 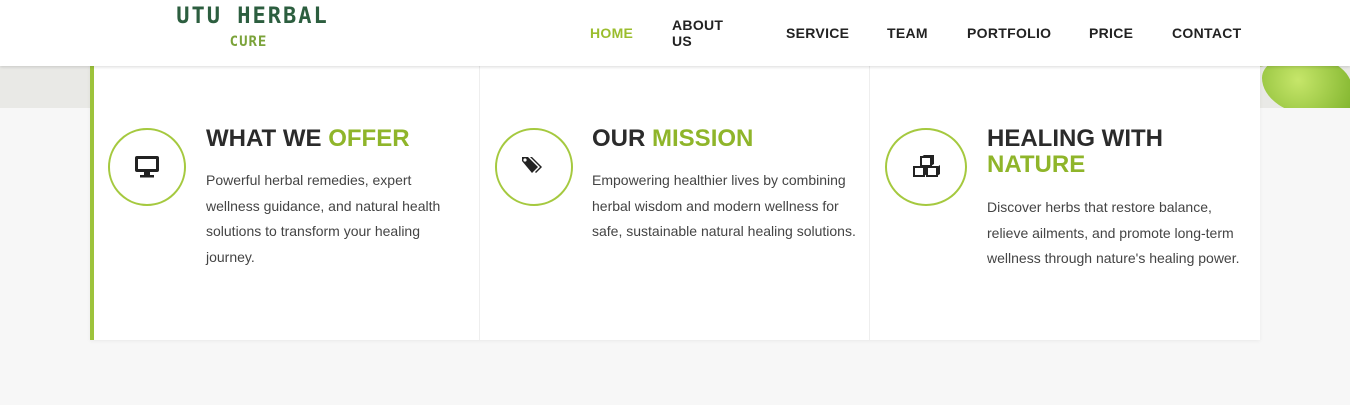 I want to click on feature-title: WHAT WE OFFER, so click(x=336, y=139).